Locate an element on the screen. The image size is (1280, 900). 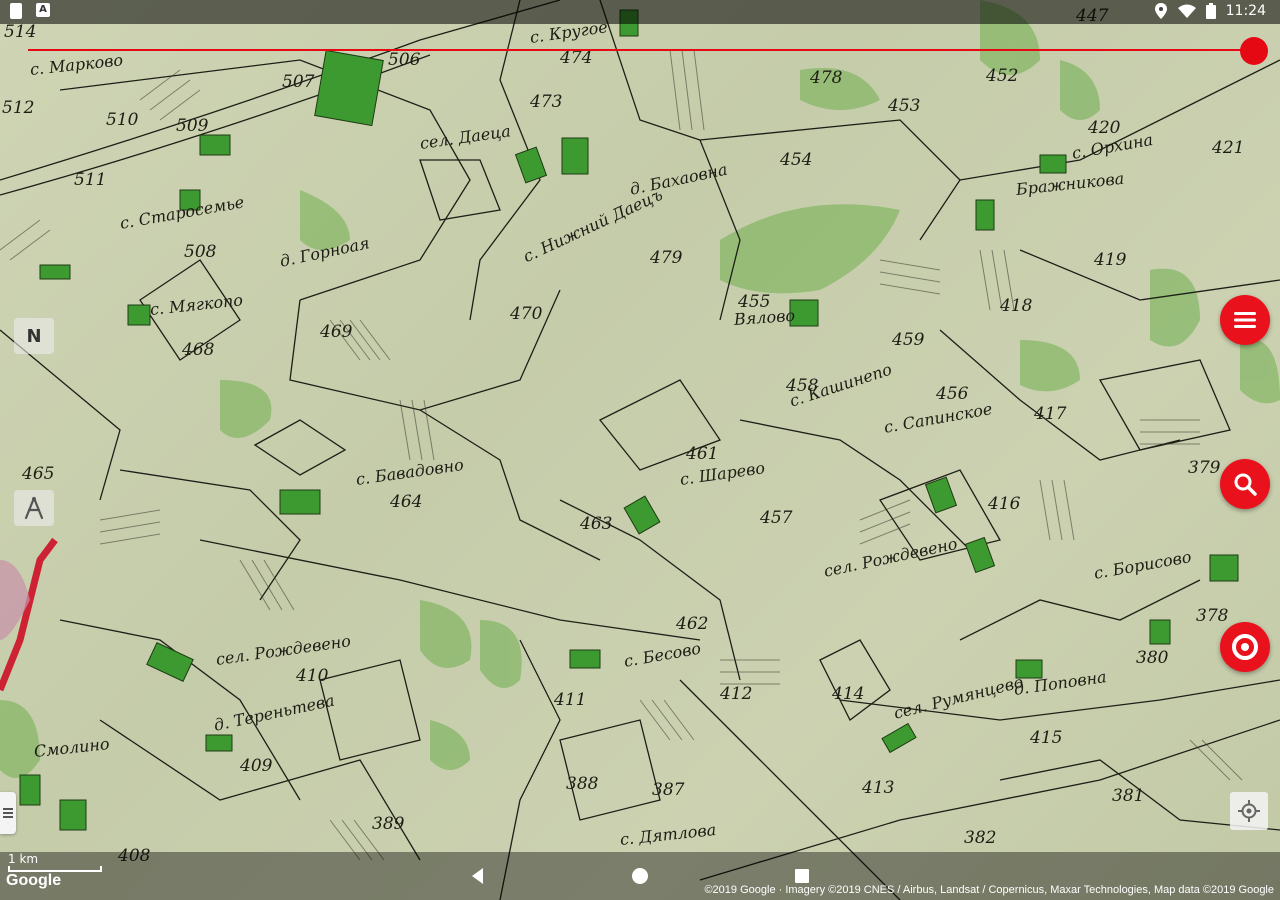
status-bar: A 11:24 is located at coordinates (640, 12).